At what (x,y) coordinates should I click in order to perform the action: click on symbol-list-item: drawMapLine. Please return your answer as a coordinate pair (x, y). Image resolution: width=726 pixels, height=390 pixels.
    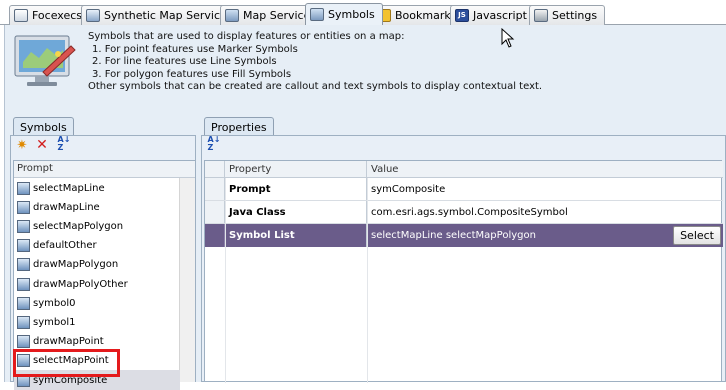
    Looking at the image, I should click on (97, 207).